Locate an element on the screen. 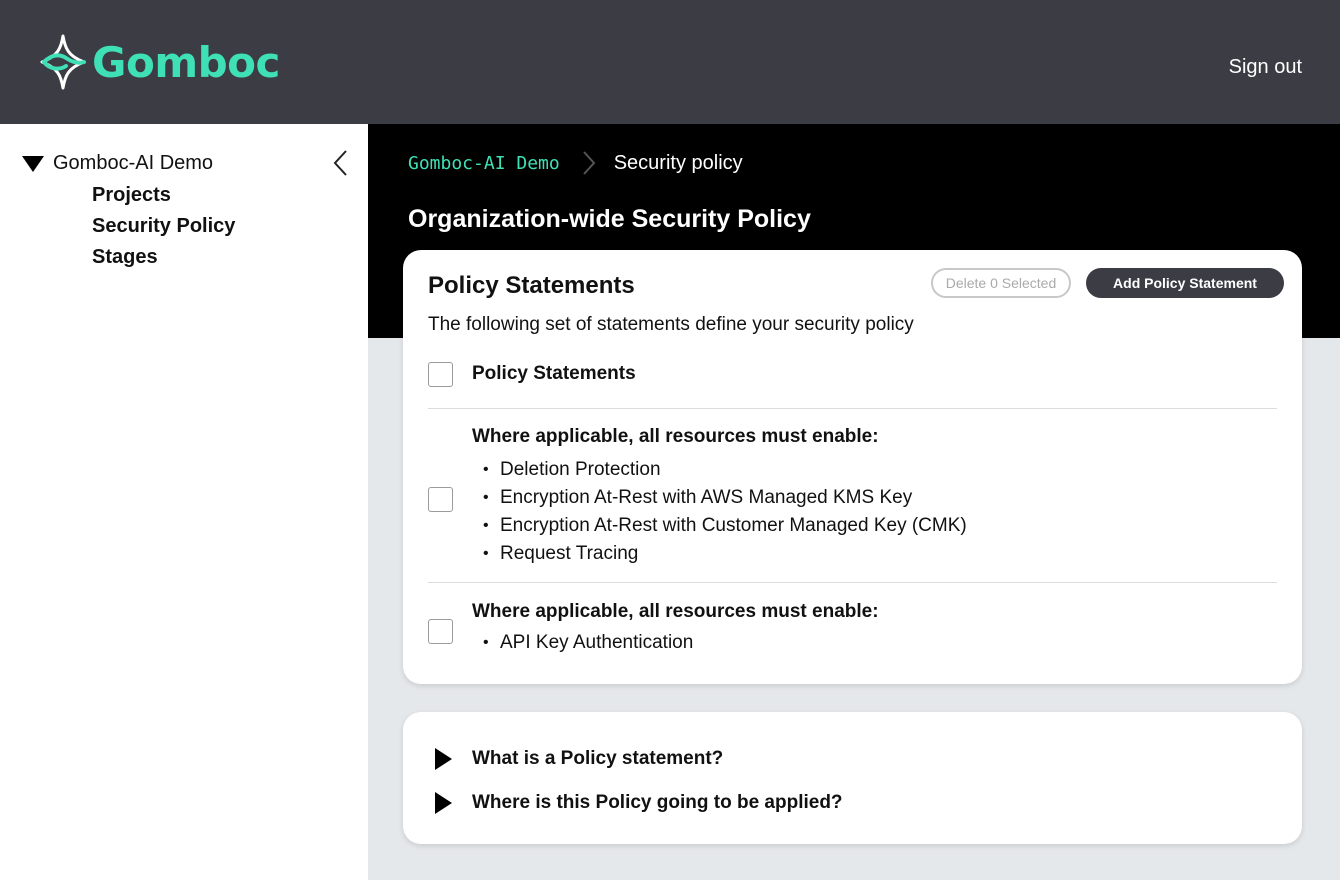 This screenshot has width=1340, height=880. statement-item-list: API Key Authentication is located at coordinates (588, 643).